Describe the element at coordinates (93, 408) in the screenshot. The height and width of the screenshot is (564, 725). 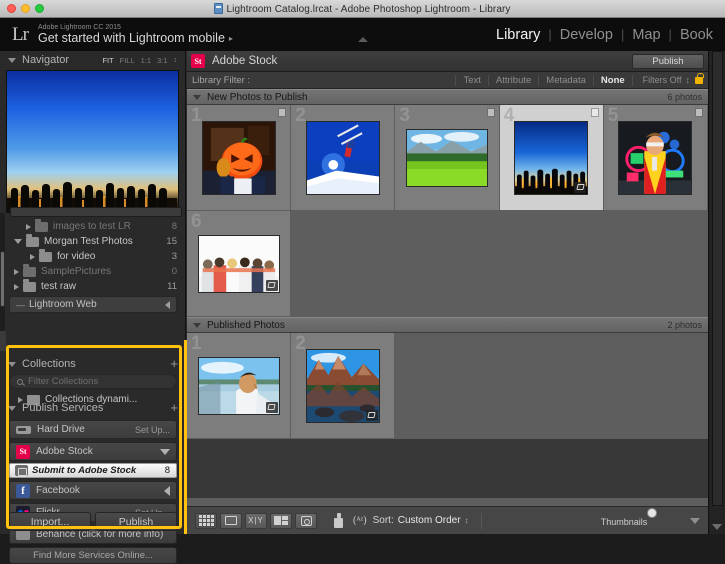
I see `publish-services-header: Publish Services +` at that location.